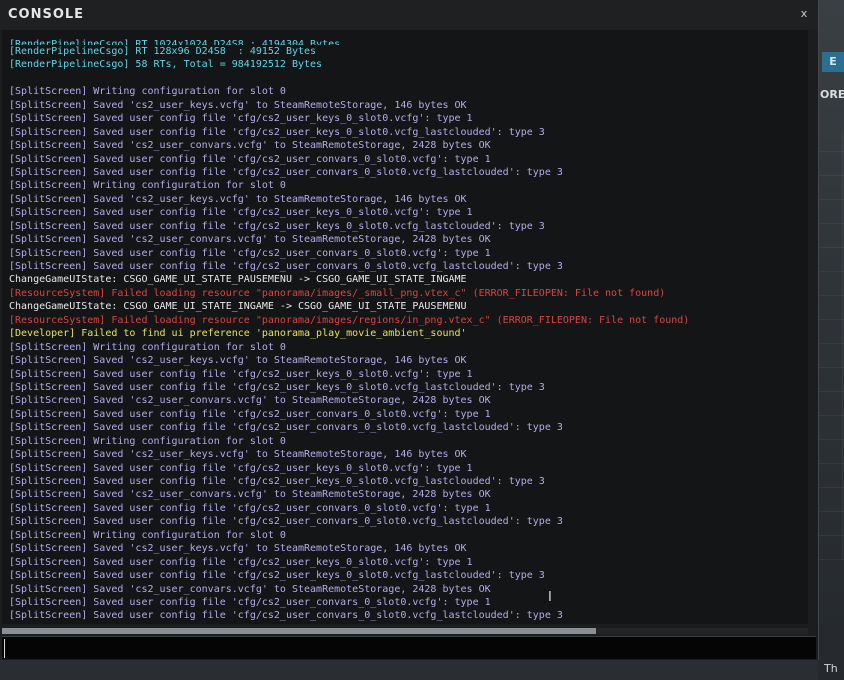 Image resolution: width=844 pixels, height=680 pixels. What do you see at coordinates (804, 14) in the screenshot?
I see `close-icon: x` at bounding box center [804, 14].